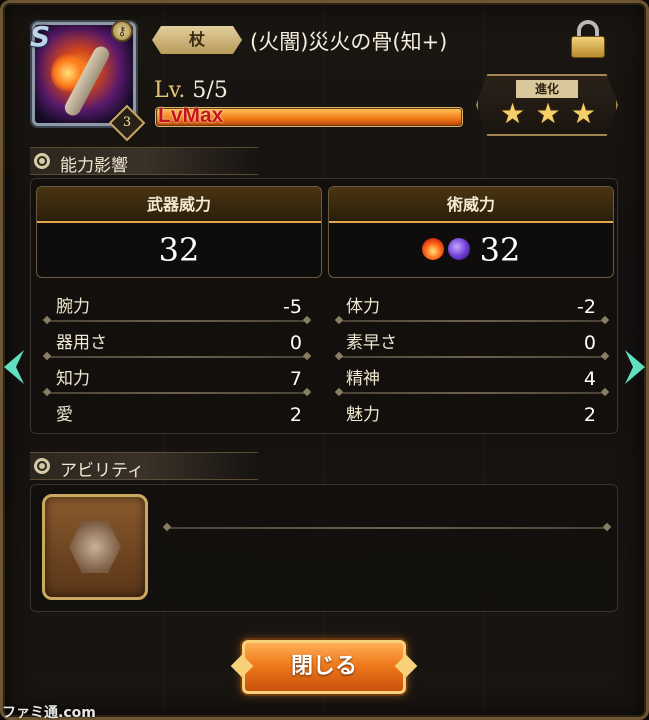 The image size is (649, 720). Describe the element at coordinates (363, 307) in the screenshot. I see `stat-name: 体力` at that location.